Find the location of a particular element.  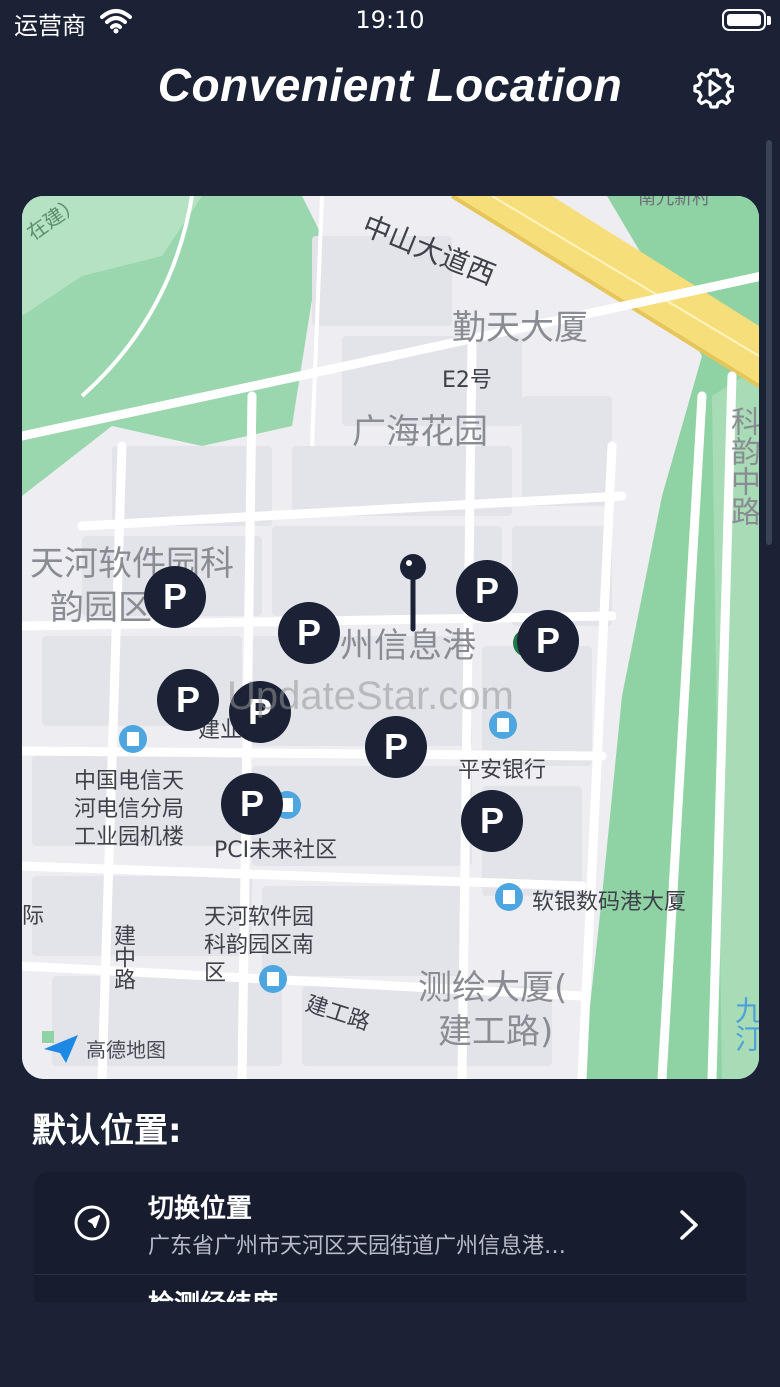

app-title: Convenient Location is located at coordinates (390, 85).